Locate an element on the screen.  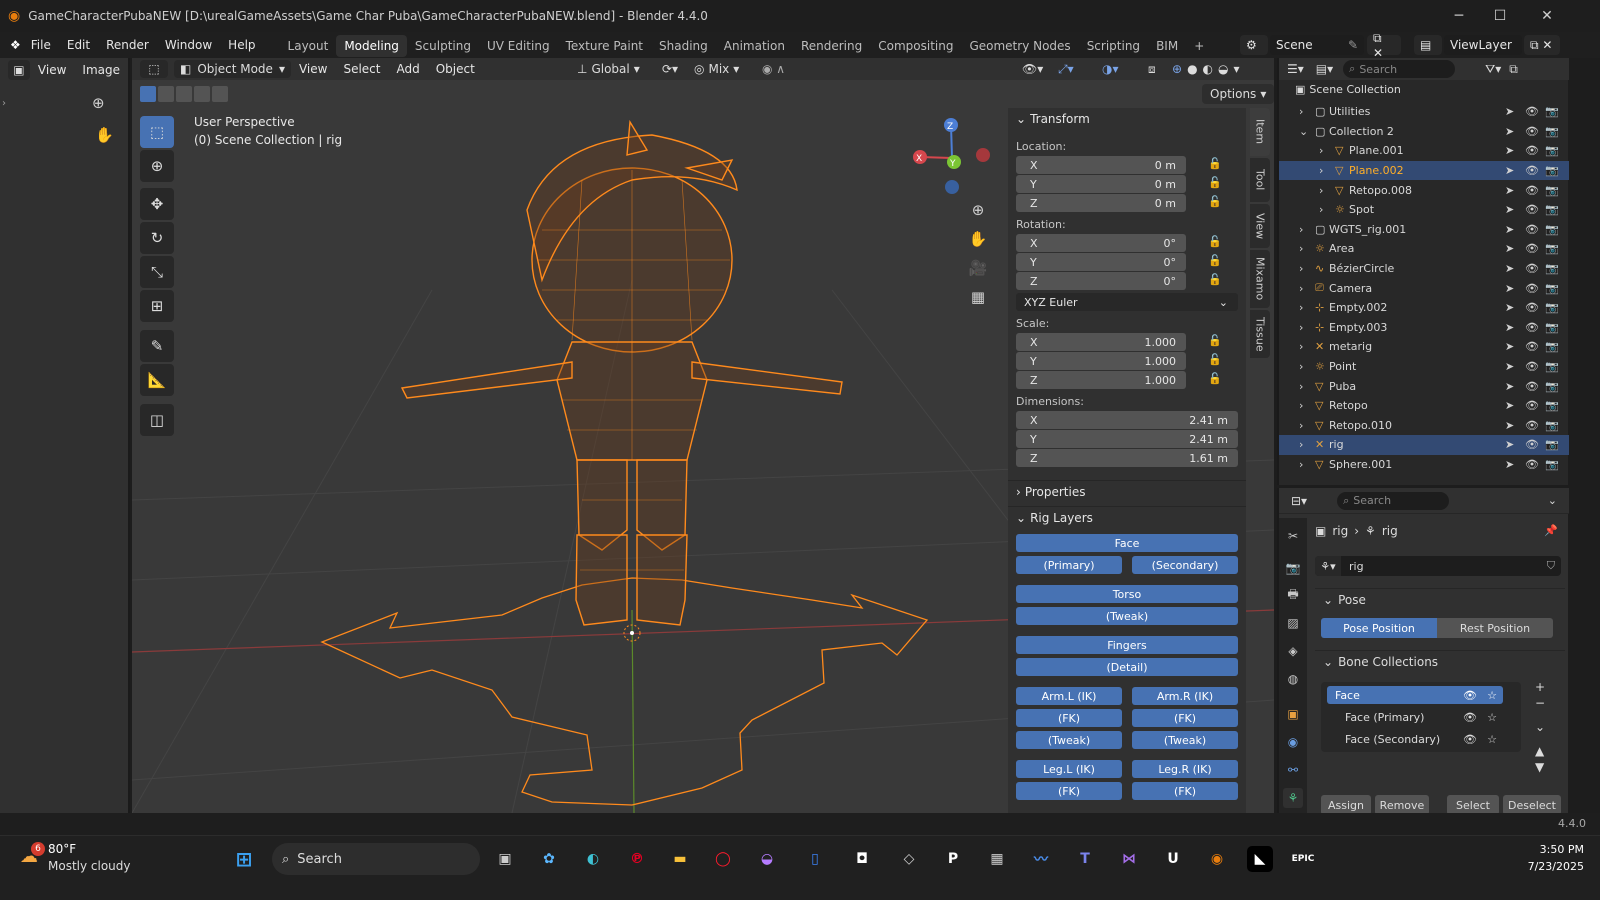
rig-arm-l-ik-button: Arm.L (IK) is located at coordinates (1069, 696).